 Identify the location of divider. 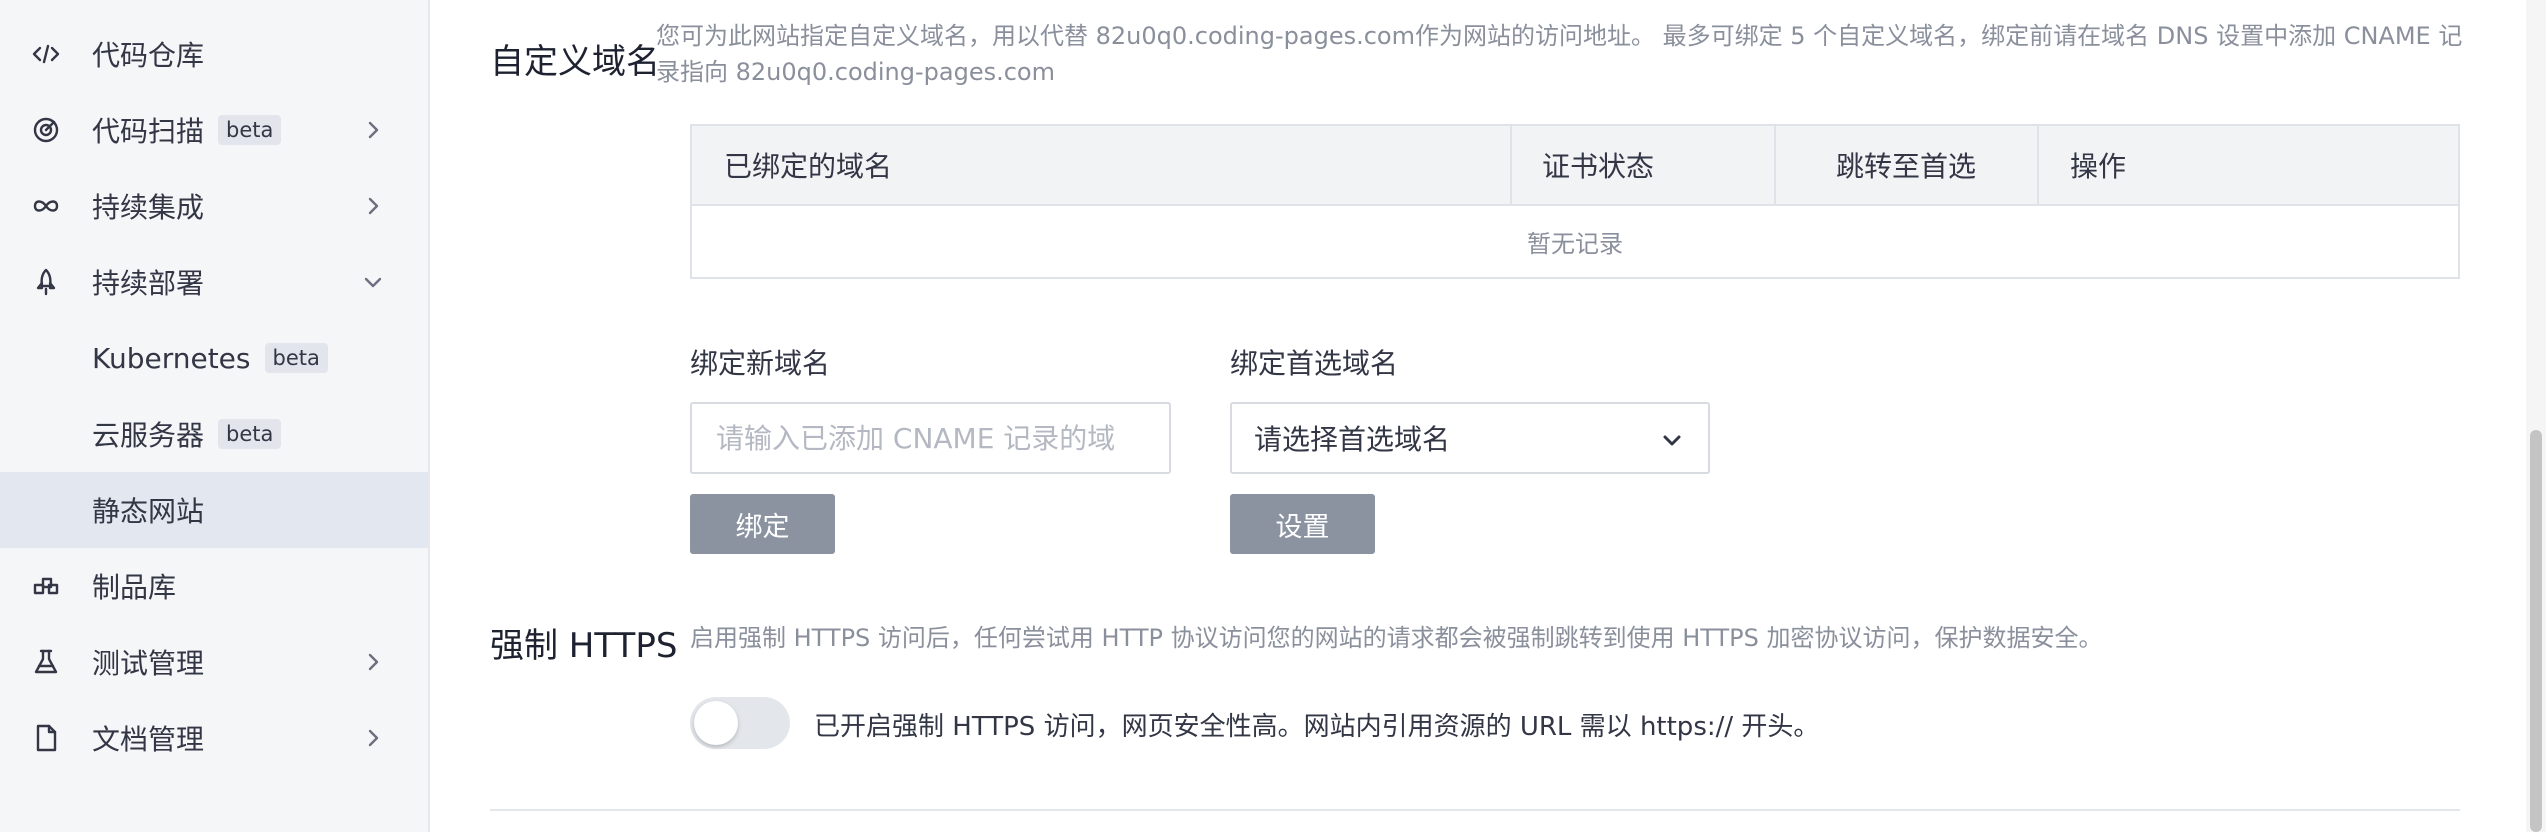
(1475, 810).